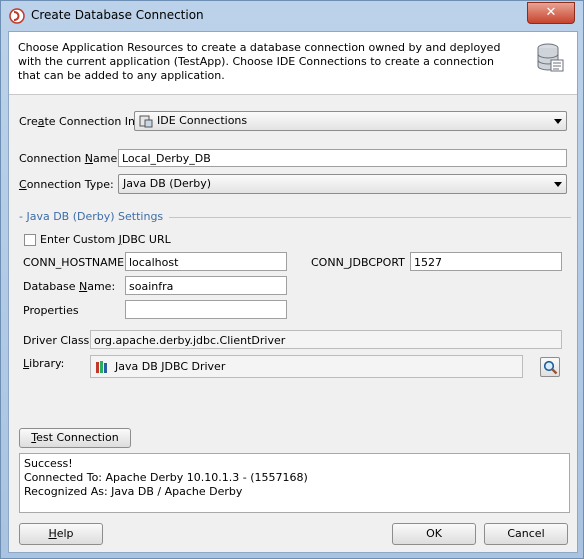  I want to click on connection-type-select: Java DB (Derby), so click(342, 184).